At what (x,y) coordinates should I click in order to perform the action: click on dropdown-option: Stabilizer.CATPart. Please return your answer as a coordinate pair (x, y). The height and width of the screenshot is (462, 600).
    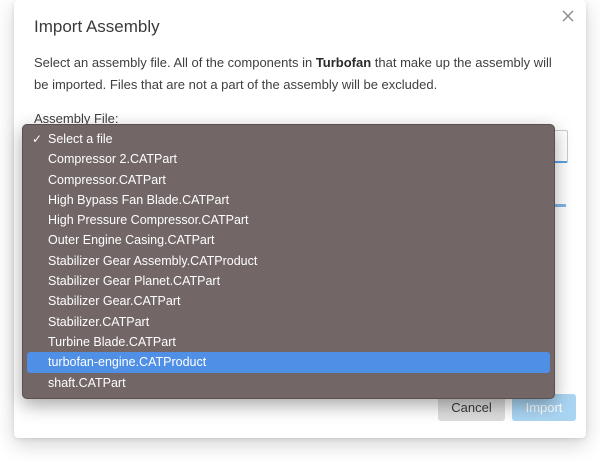
    Looking at the image, I should click on (288, 322).